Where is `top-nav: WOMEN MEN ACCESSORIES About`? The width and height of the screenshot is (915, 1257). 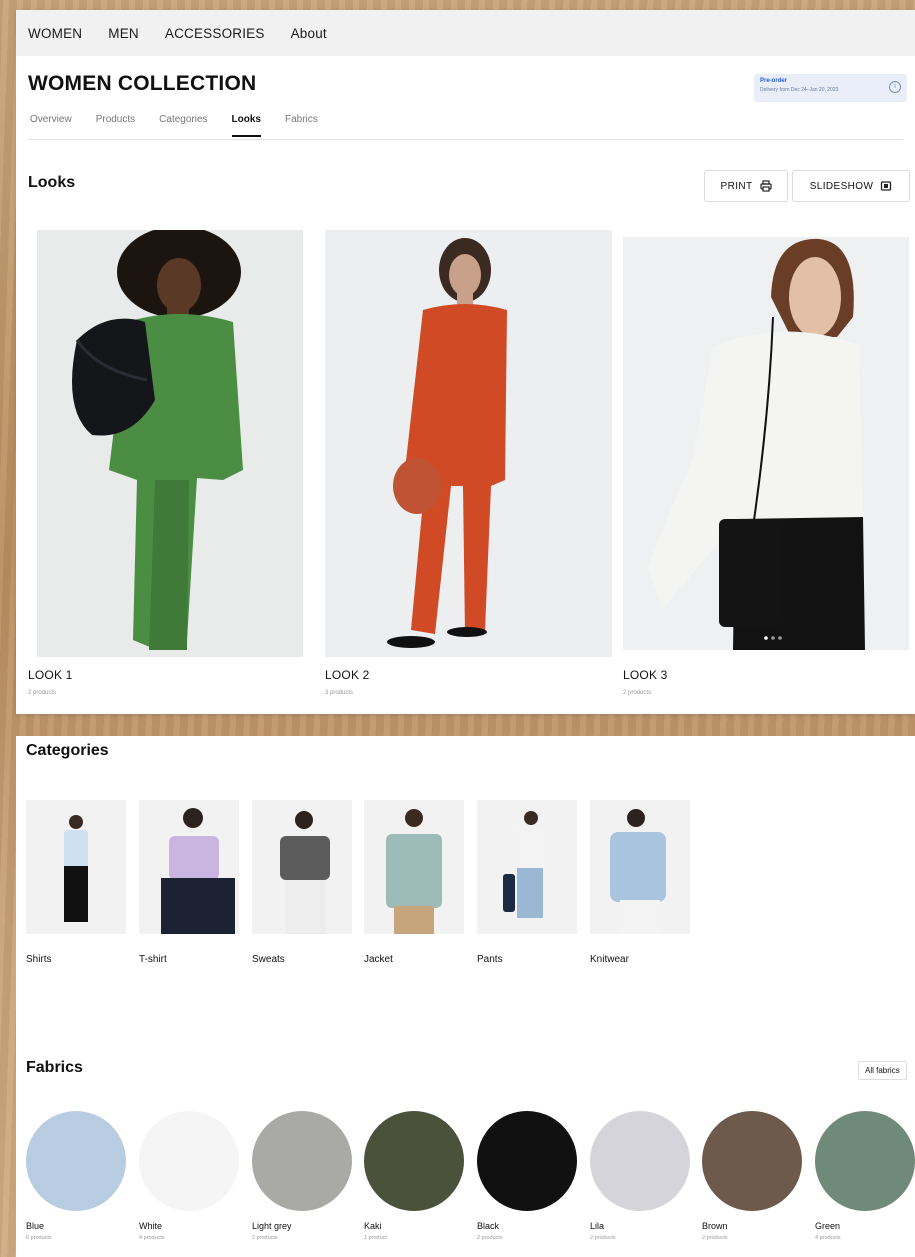 top-nav: WOMEN MEN ACCESSORIES About is located at coordinates (465, 33).